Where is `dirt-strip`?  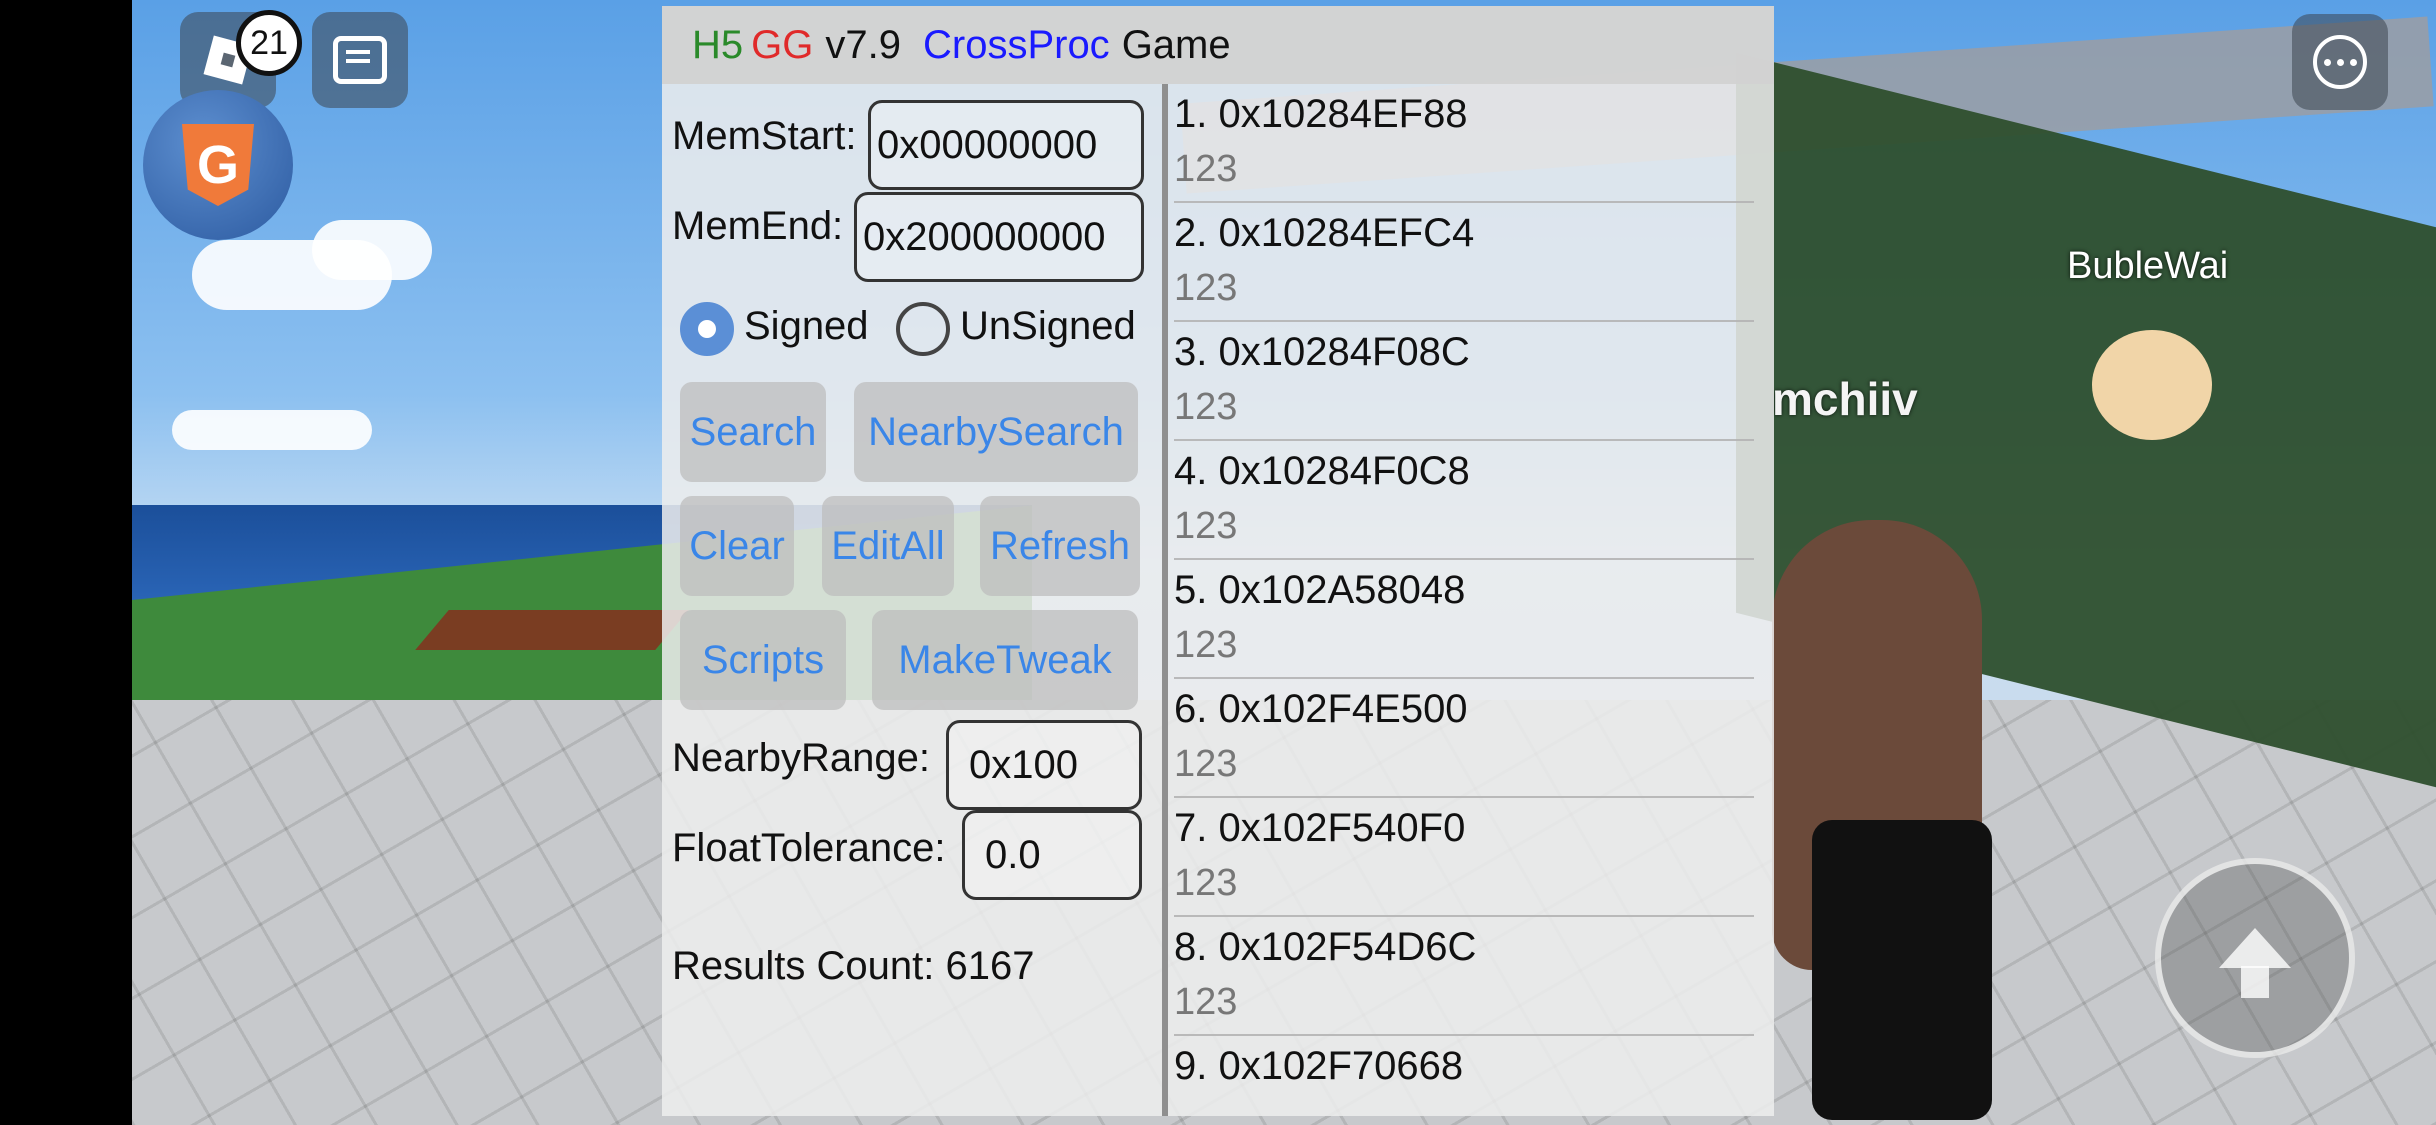 dirt-strip is located at coordinates (552, 630).